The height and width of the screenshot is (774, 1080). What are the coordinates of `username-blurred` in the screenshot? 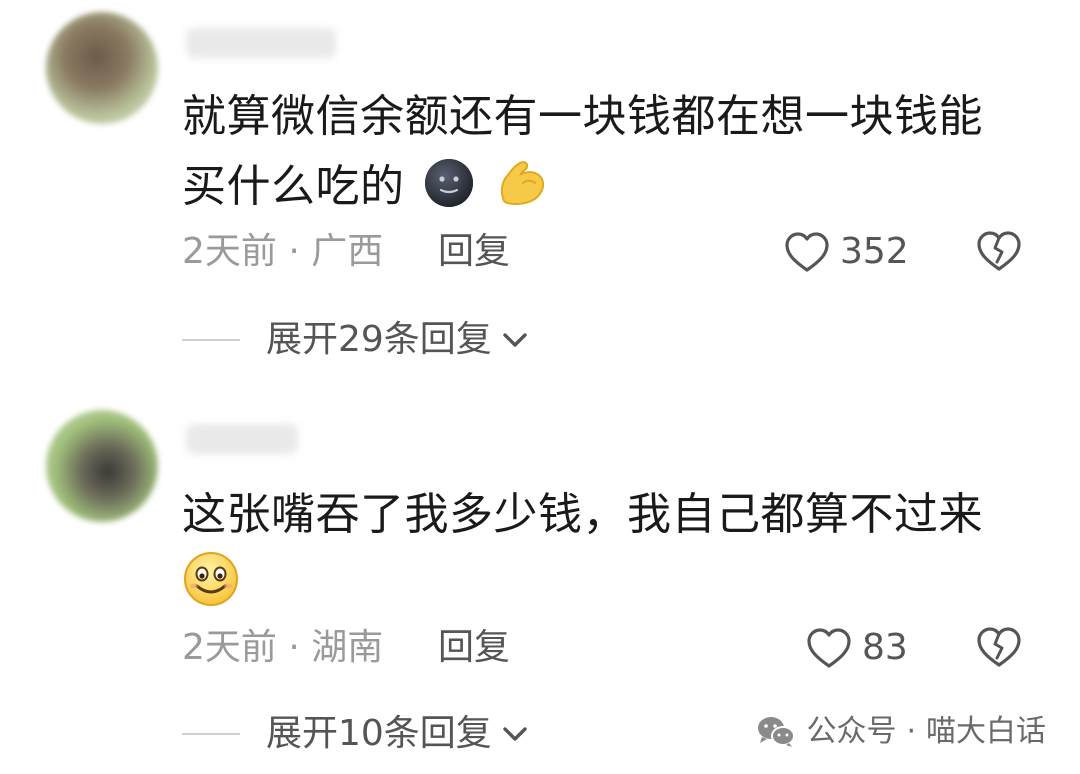 It's located at (242, 439).